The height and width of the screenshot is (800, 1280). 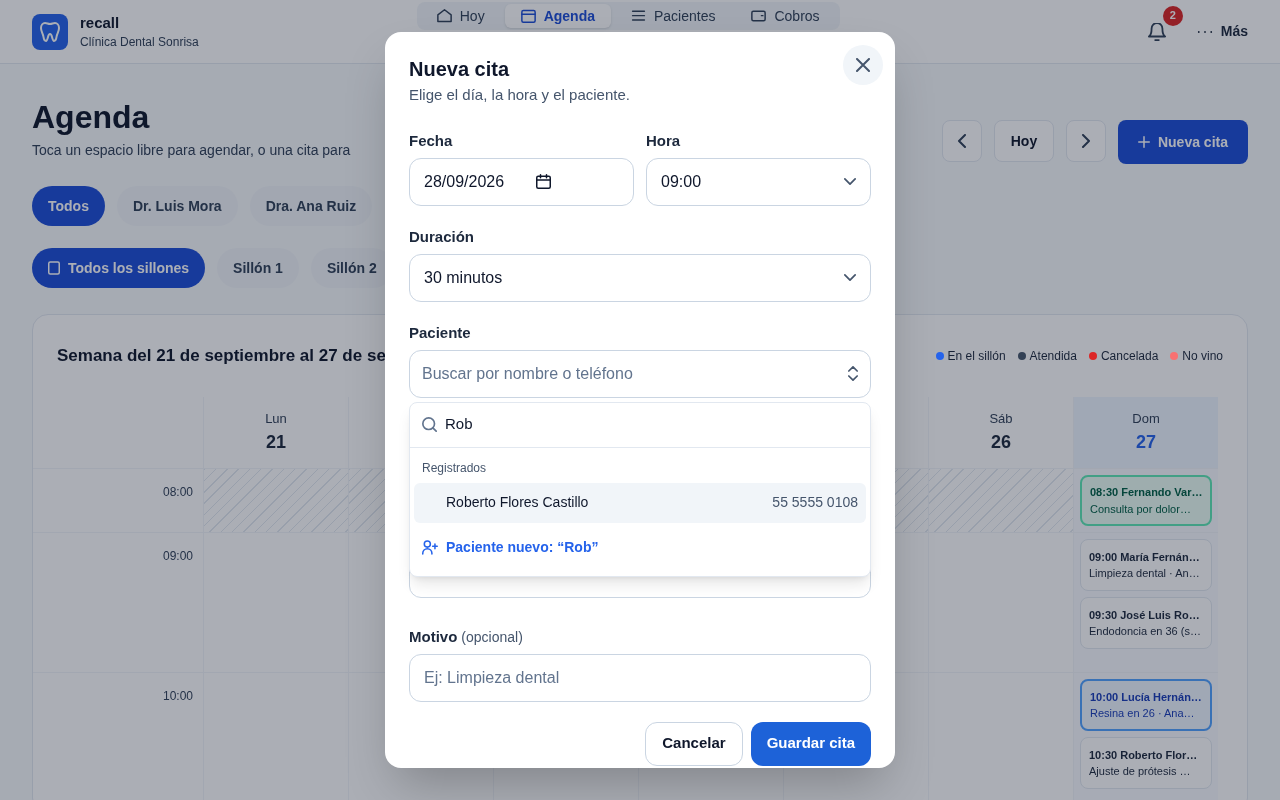 What do you see at coordinates (177, 555) in the screenshot?
I see `hour-label: 09:00` at bounding box center [177, 555].